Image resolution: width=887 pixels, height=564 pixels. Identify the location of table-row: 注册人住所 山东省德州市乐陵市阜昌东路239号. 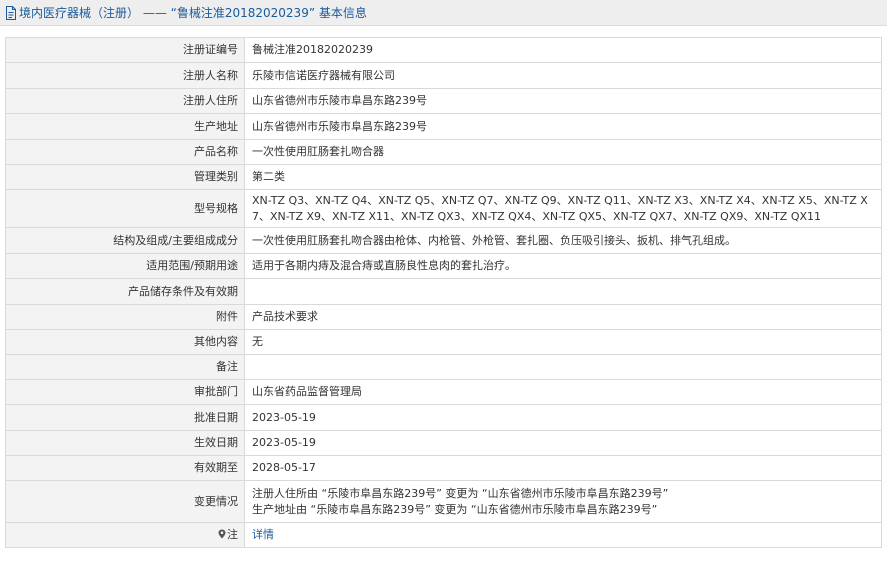
(443, 101).